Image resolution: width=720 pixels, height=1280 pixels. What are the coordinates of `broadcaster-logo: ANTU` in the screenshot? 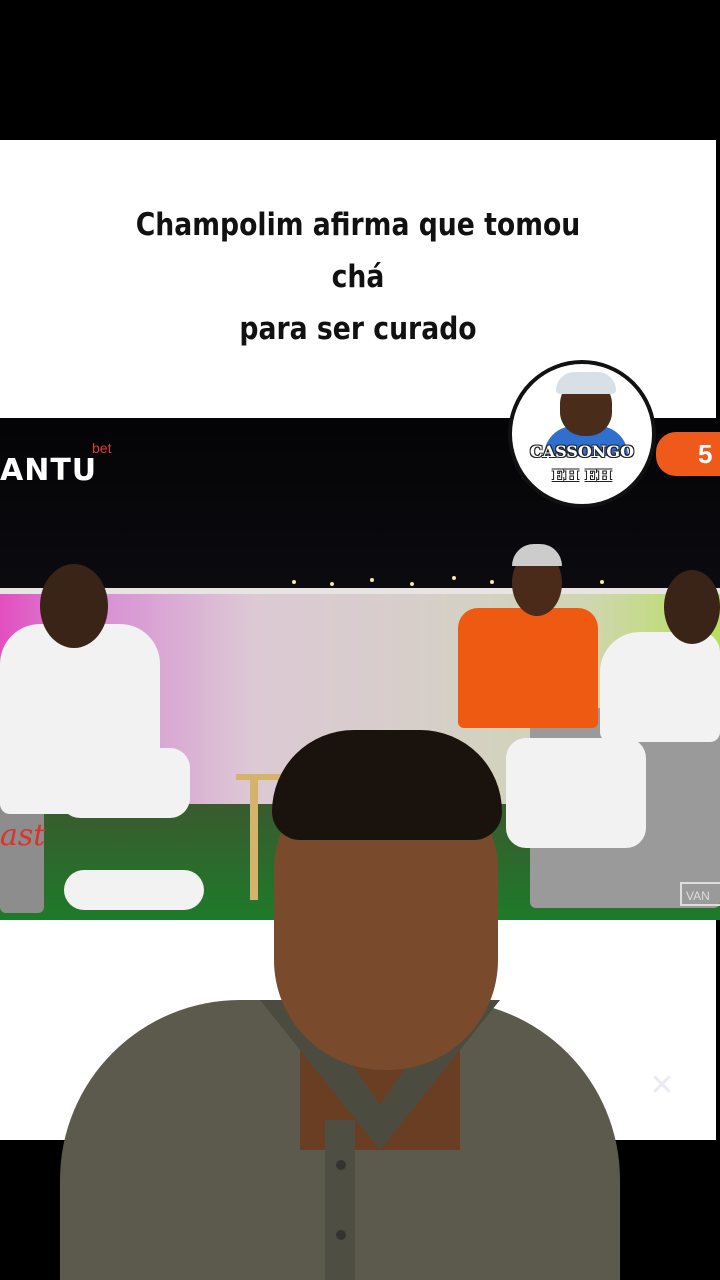 It's located at (49, 470).